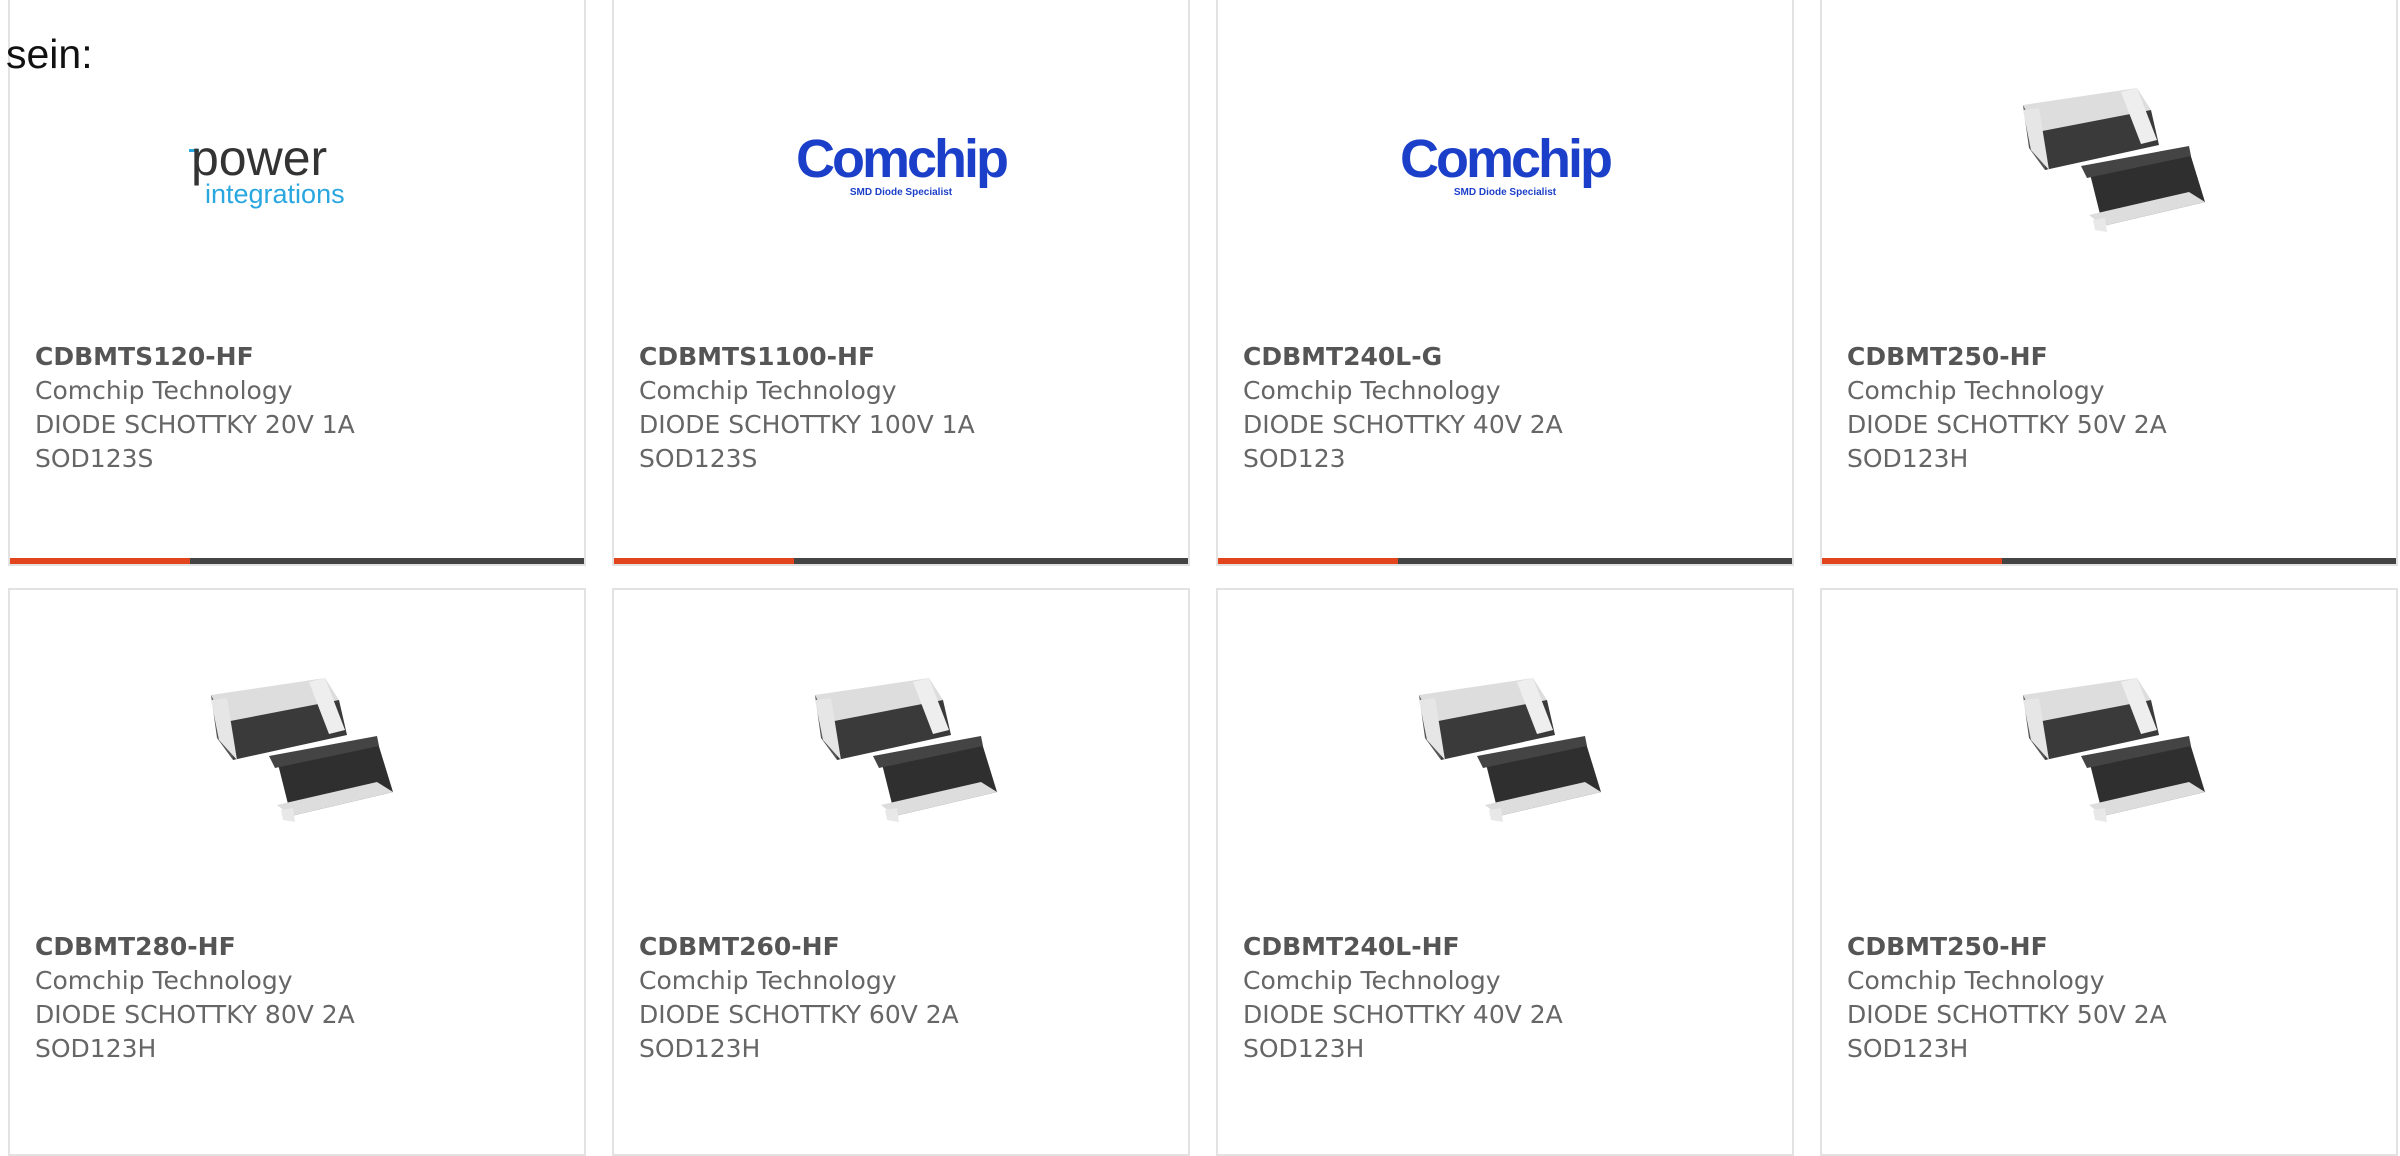  Describe the element at coordinates (1507, 947) in the screenshot. I see `part-number: CDBMT240L-HF` at that location.